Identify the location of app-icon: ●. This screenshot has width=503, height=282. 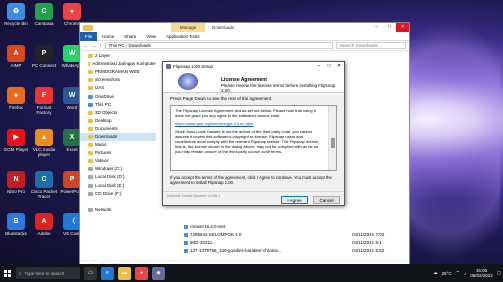
(16, 95).